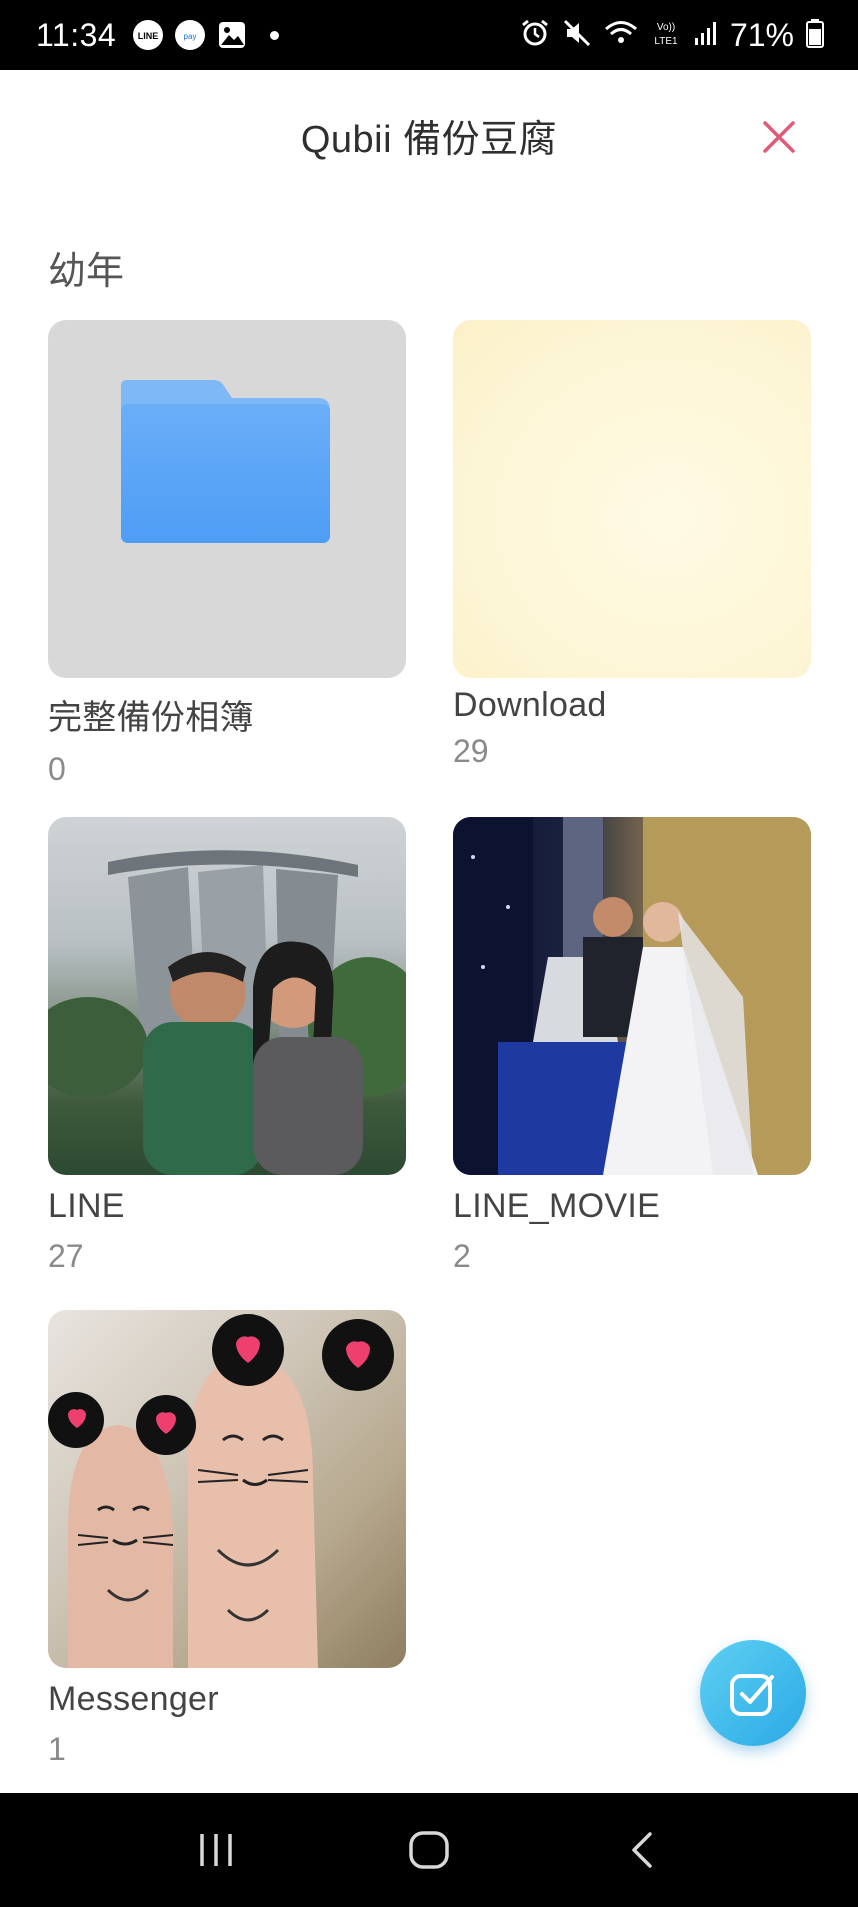 The image size is (858, 1907). I want to click on select-fab-button, so click(753, 1693).